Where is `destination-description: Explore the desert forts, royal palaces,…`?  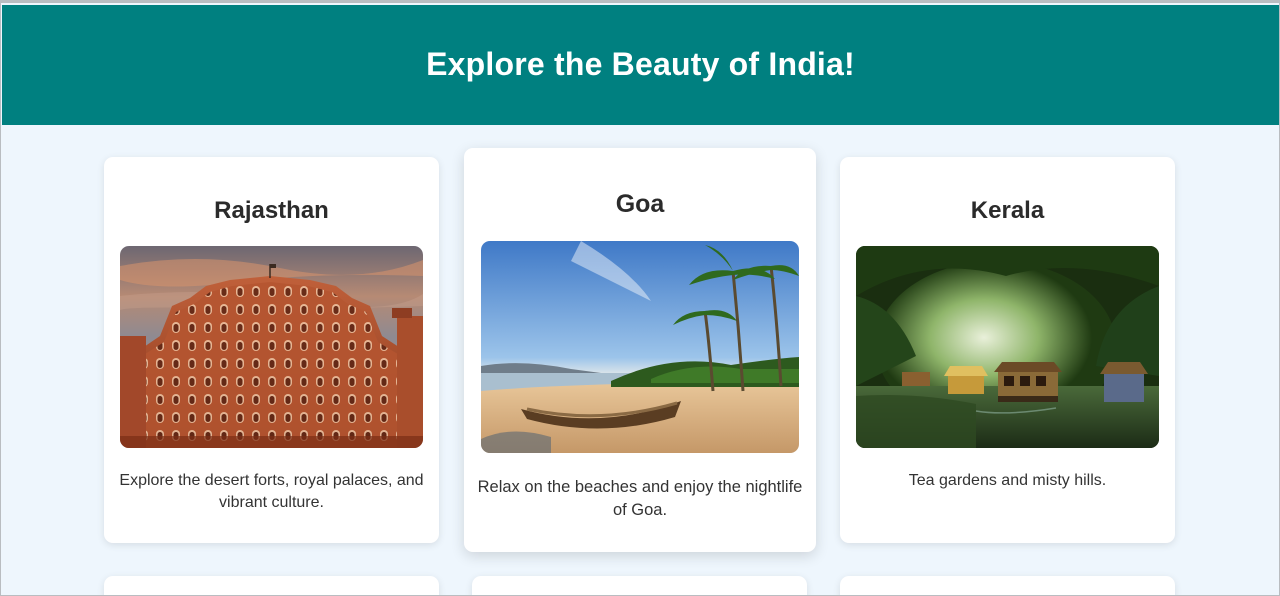
destination-description: Explore the desert forts, royal palaces,… is located at coordinates (271, 491).